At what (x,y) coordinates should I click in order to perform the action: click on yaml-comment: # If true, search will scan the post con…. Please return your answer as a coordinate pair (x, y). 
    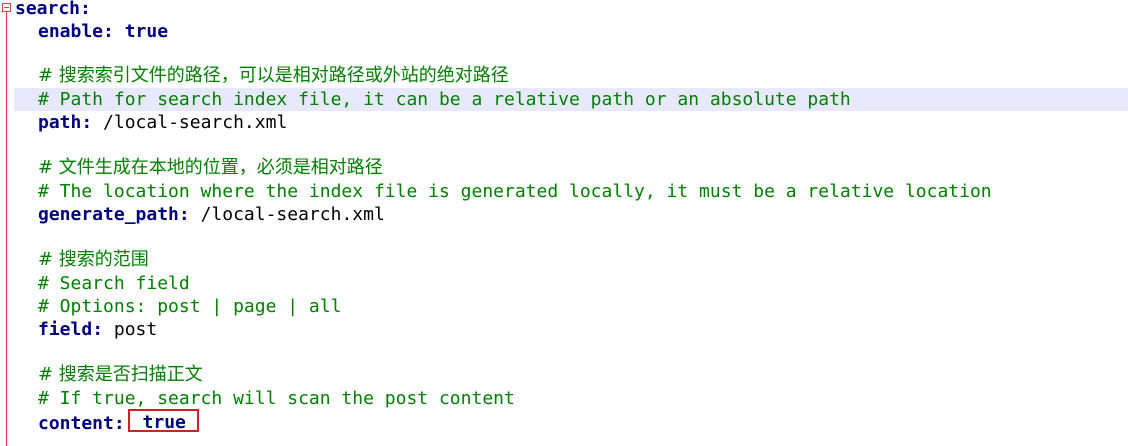
    Looking at the image, I should click on (276, 398).